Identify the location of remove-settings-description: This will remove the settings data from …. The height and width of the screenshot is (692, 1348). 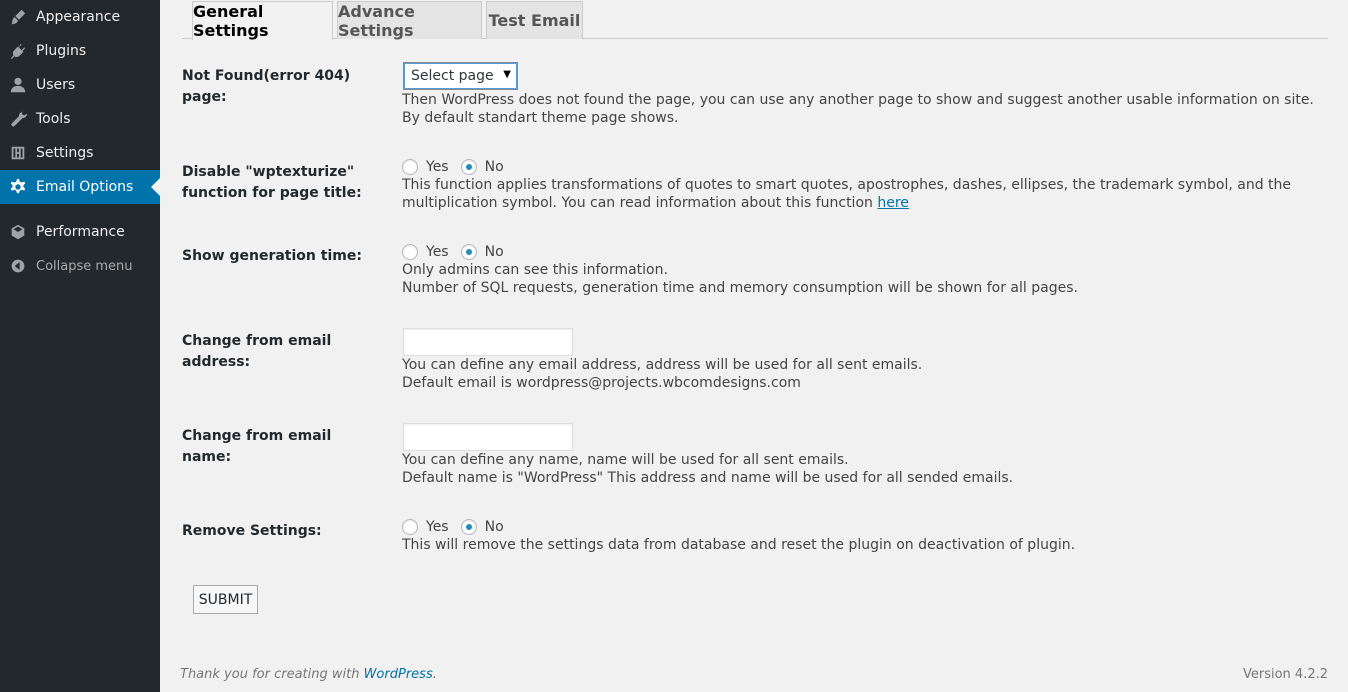
(739, 545).